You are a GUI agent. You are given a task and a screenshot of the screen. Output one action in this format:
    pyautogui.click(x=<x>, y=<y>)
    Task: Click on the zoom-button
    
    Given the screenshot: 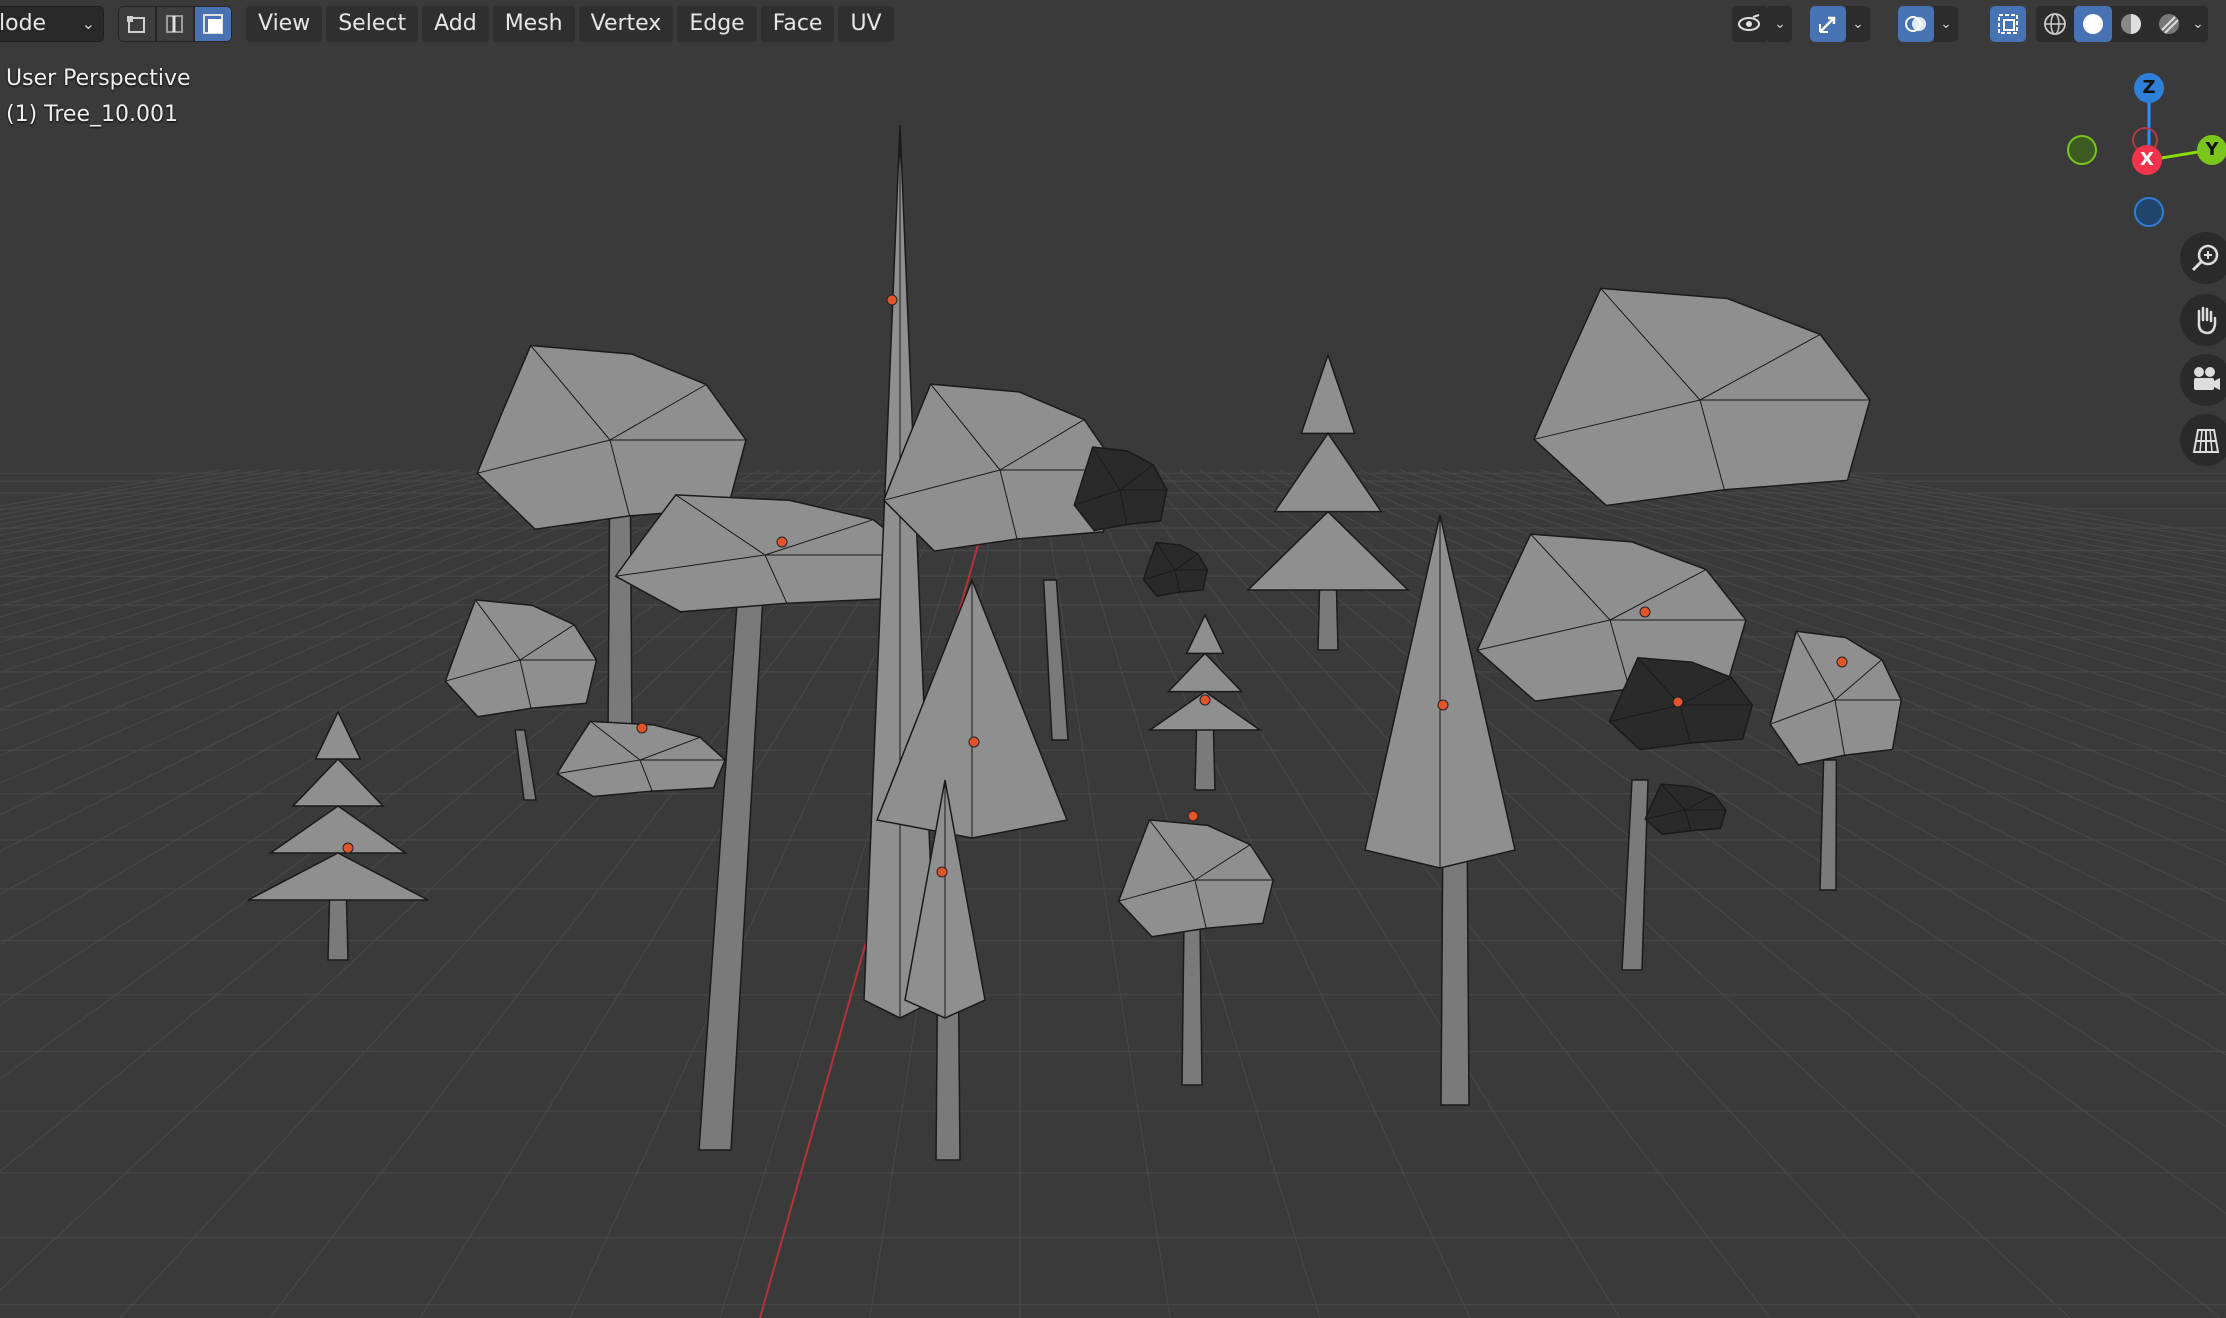 What is the action you would take?
    pyautogui.click(x=2203, y=258)
    